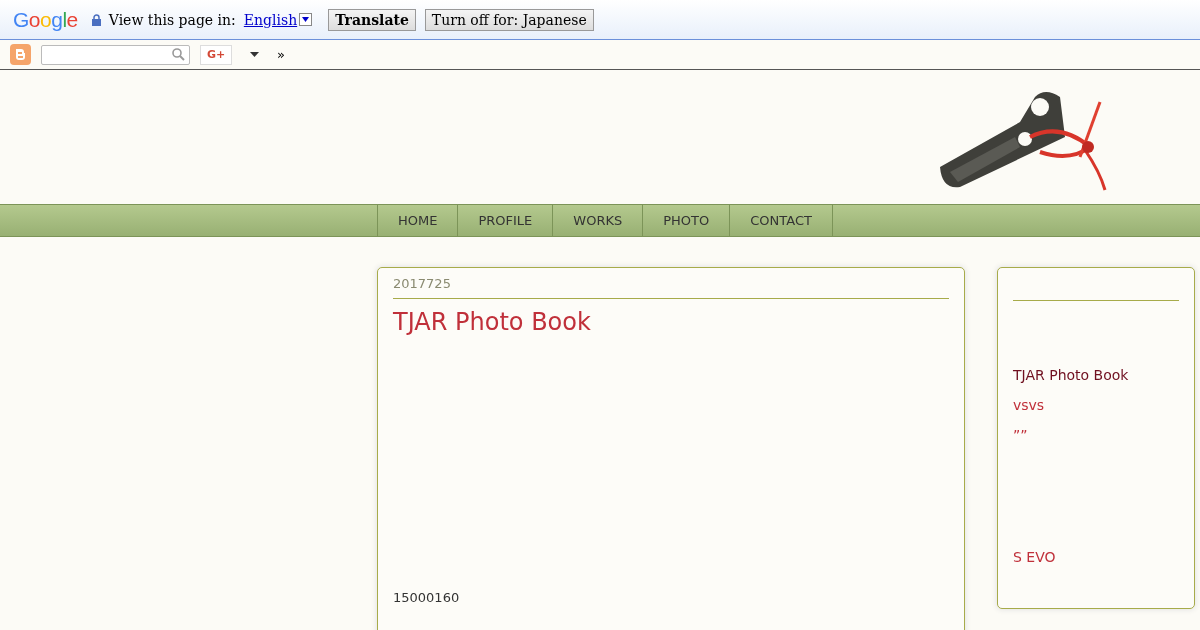 Image resolution: width=1200 pixels, height=630 pixels. What do you see at coordinates (372, 19) in the screenshot?
I see `translate-button: Translate` at bounding box center [372, 19].